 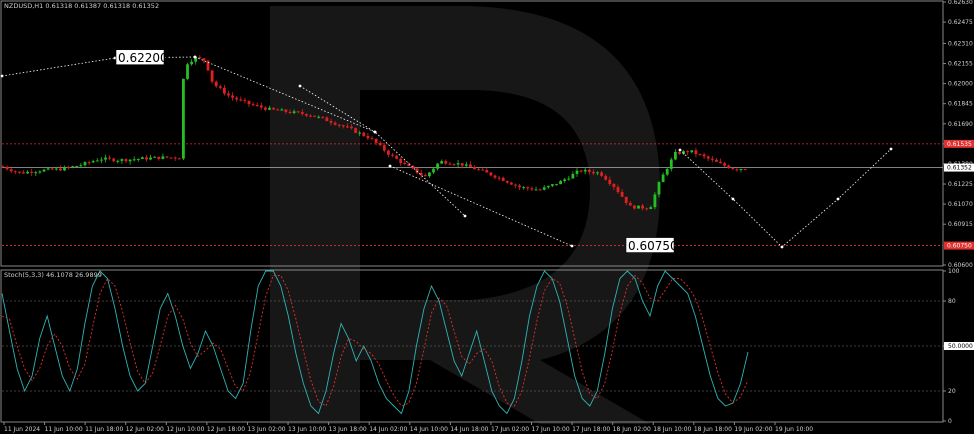 I want to click on x-tick-label: 18 Jun 02:00, so click(x=632, y=429).